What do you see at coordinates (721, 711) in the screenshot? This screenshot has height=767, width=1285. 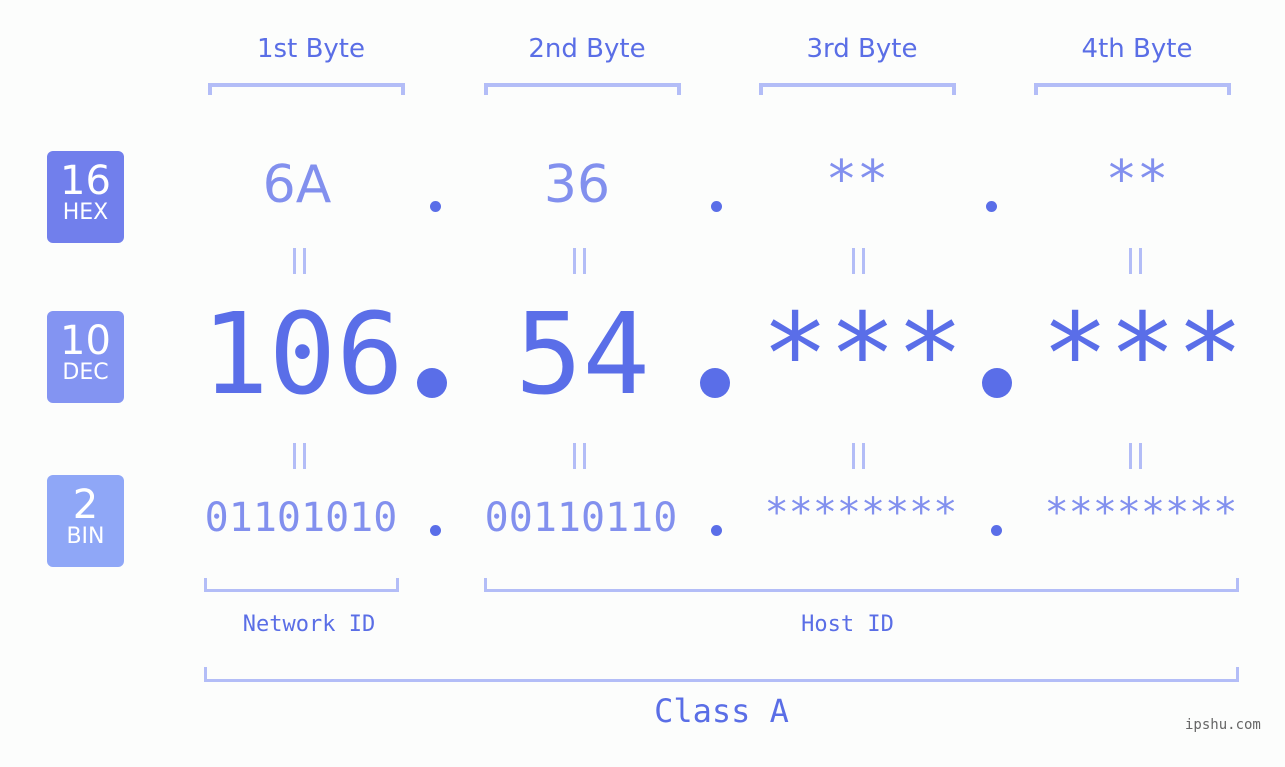 I see `class-label: Class A` at bounding box center [721, 711].